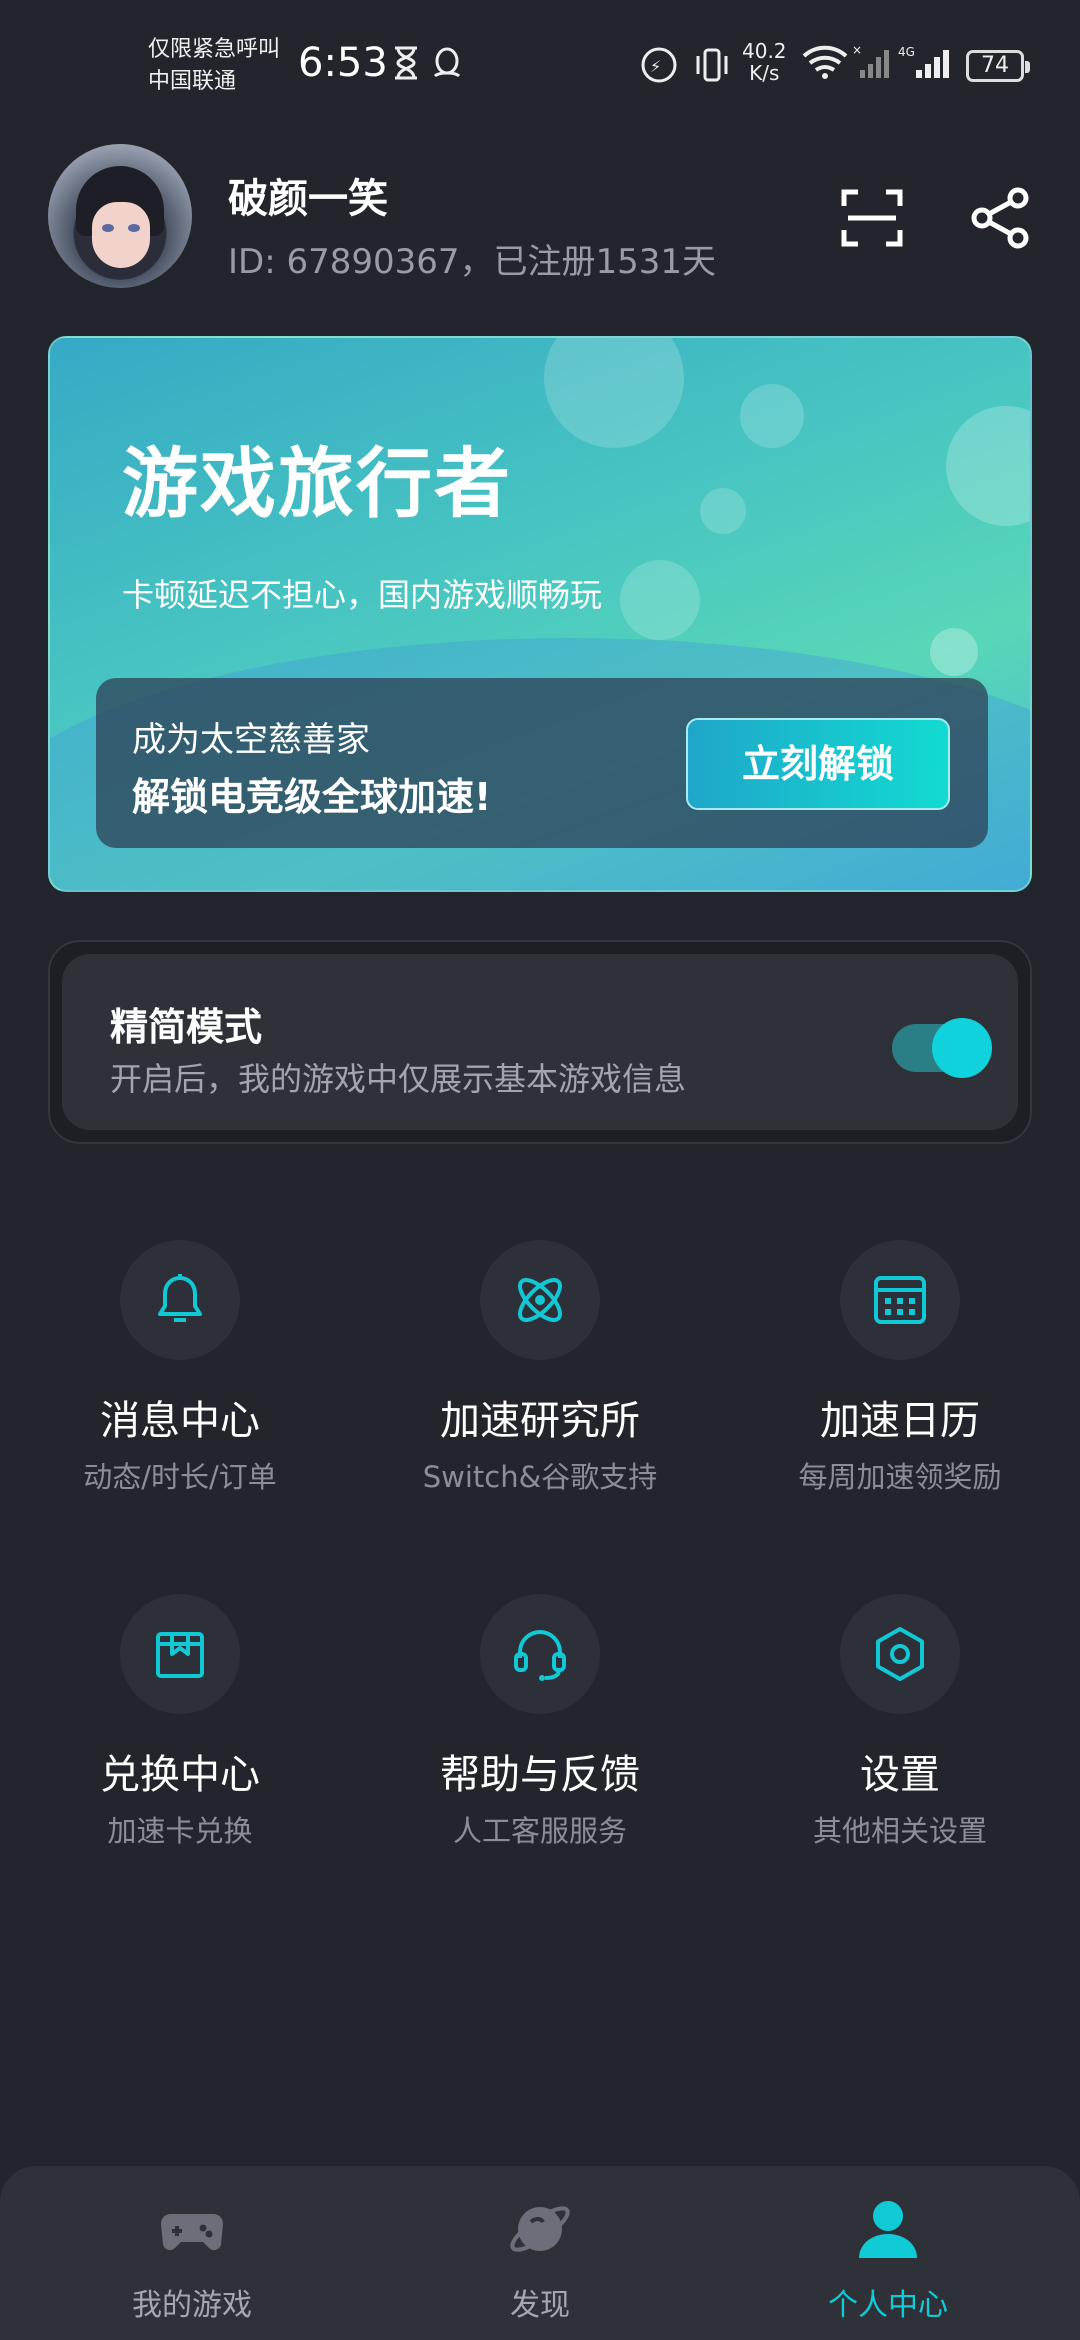 This screenshot has width=1080, height=2340. What do you see at coordinates (900, 1775) in the screenshot?
I see `grid-label: 设置` at bounding box center [900, 1775].